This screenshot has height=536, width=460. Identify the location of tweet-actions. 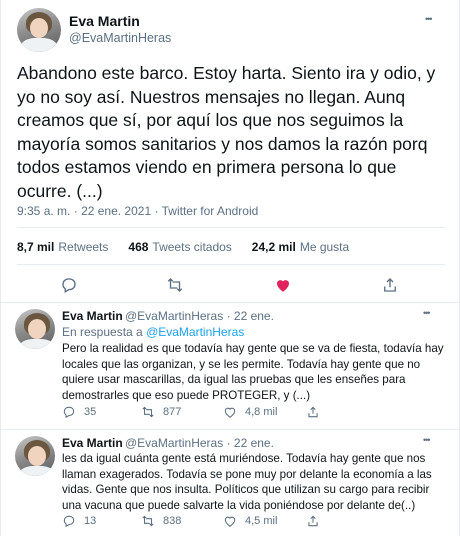
(230, 285).